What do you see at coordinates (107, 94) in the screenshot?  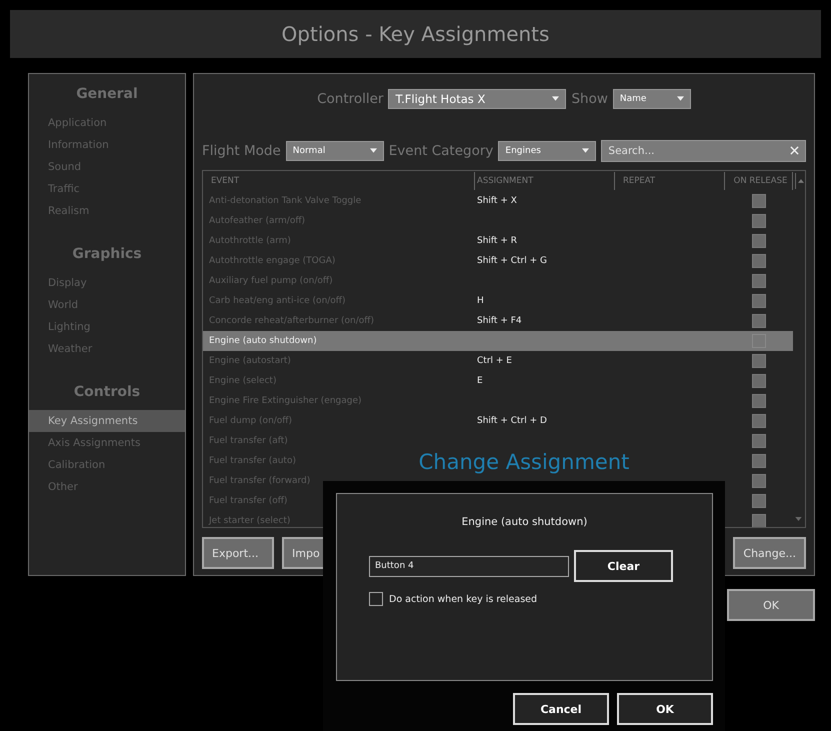 I see `sidebar-heading: General` at bounding box center [107, 94].